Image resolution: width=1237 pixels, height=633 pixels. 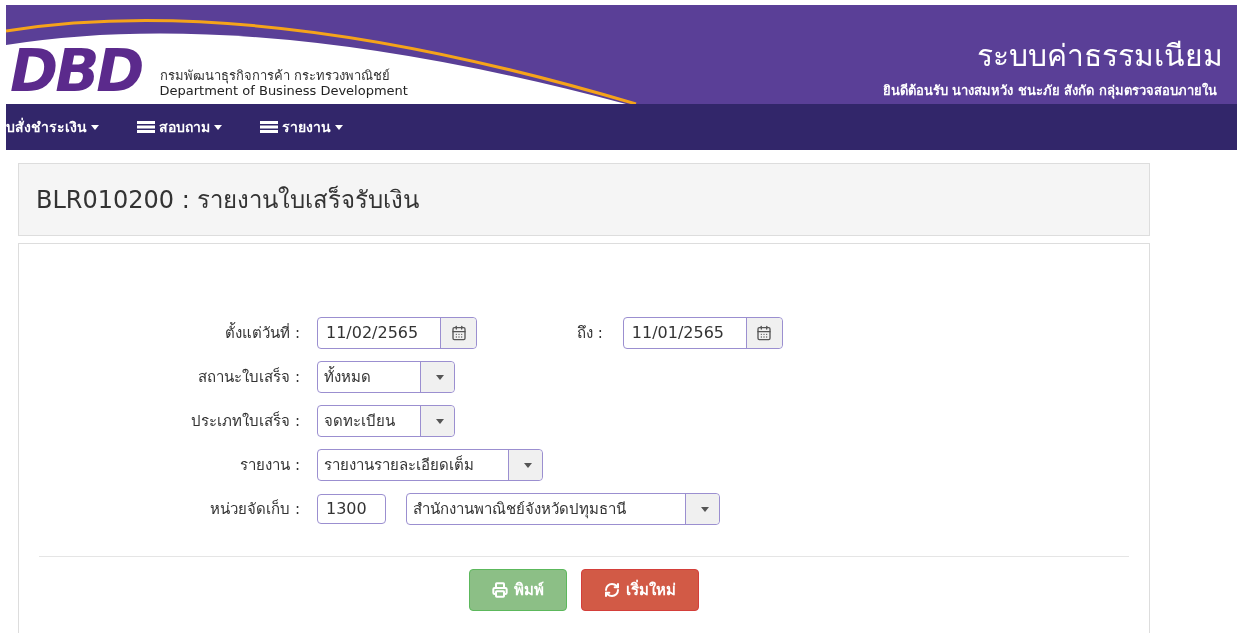 I want to click on code-field: 1300, so click(x=351, y=509).